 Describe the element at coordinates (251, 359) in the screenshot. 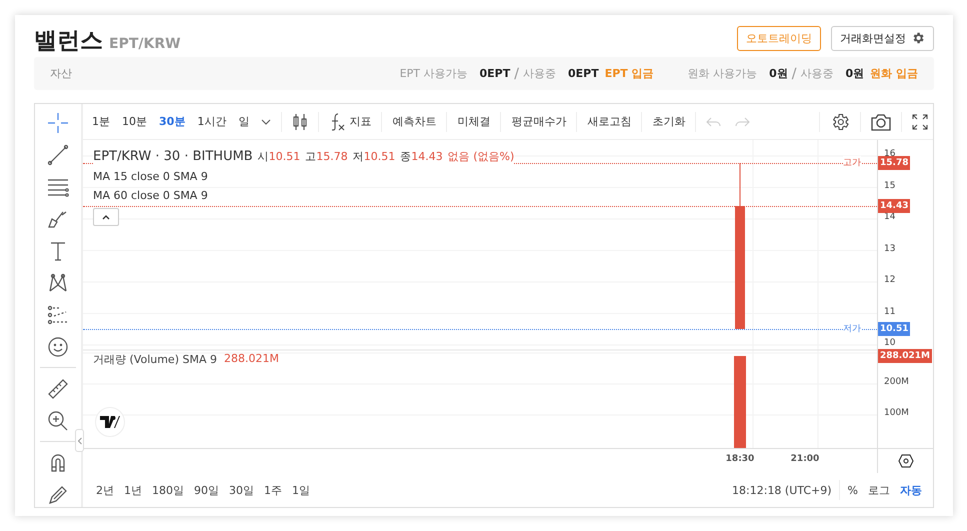

I see `volume-value: 288.021M` at that location.